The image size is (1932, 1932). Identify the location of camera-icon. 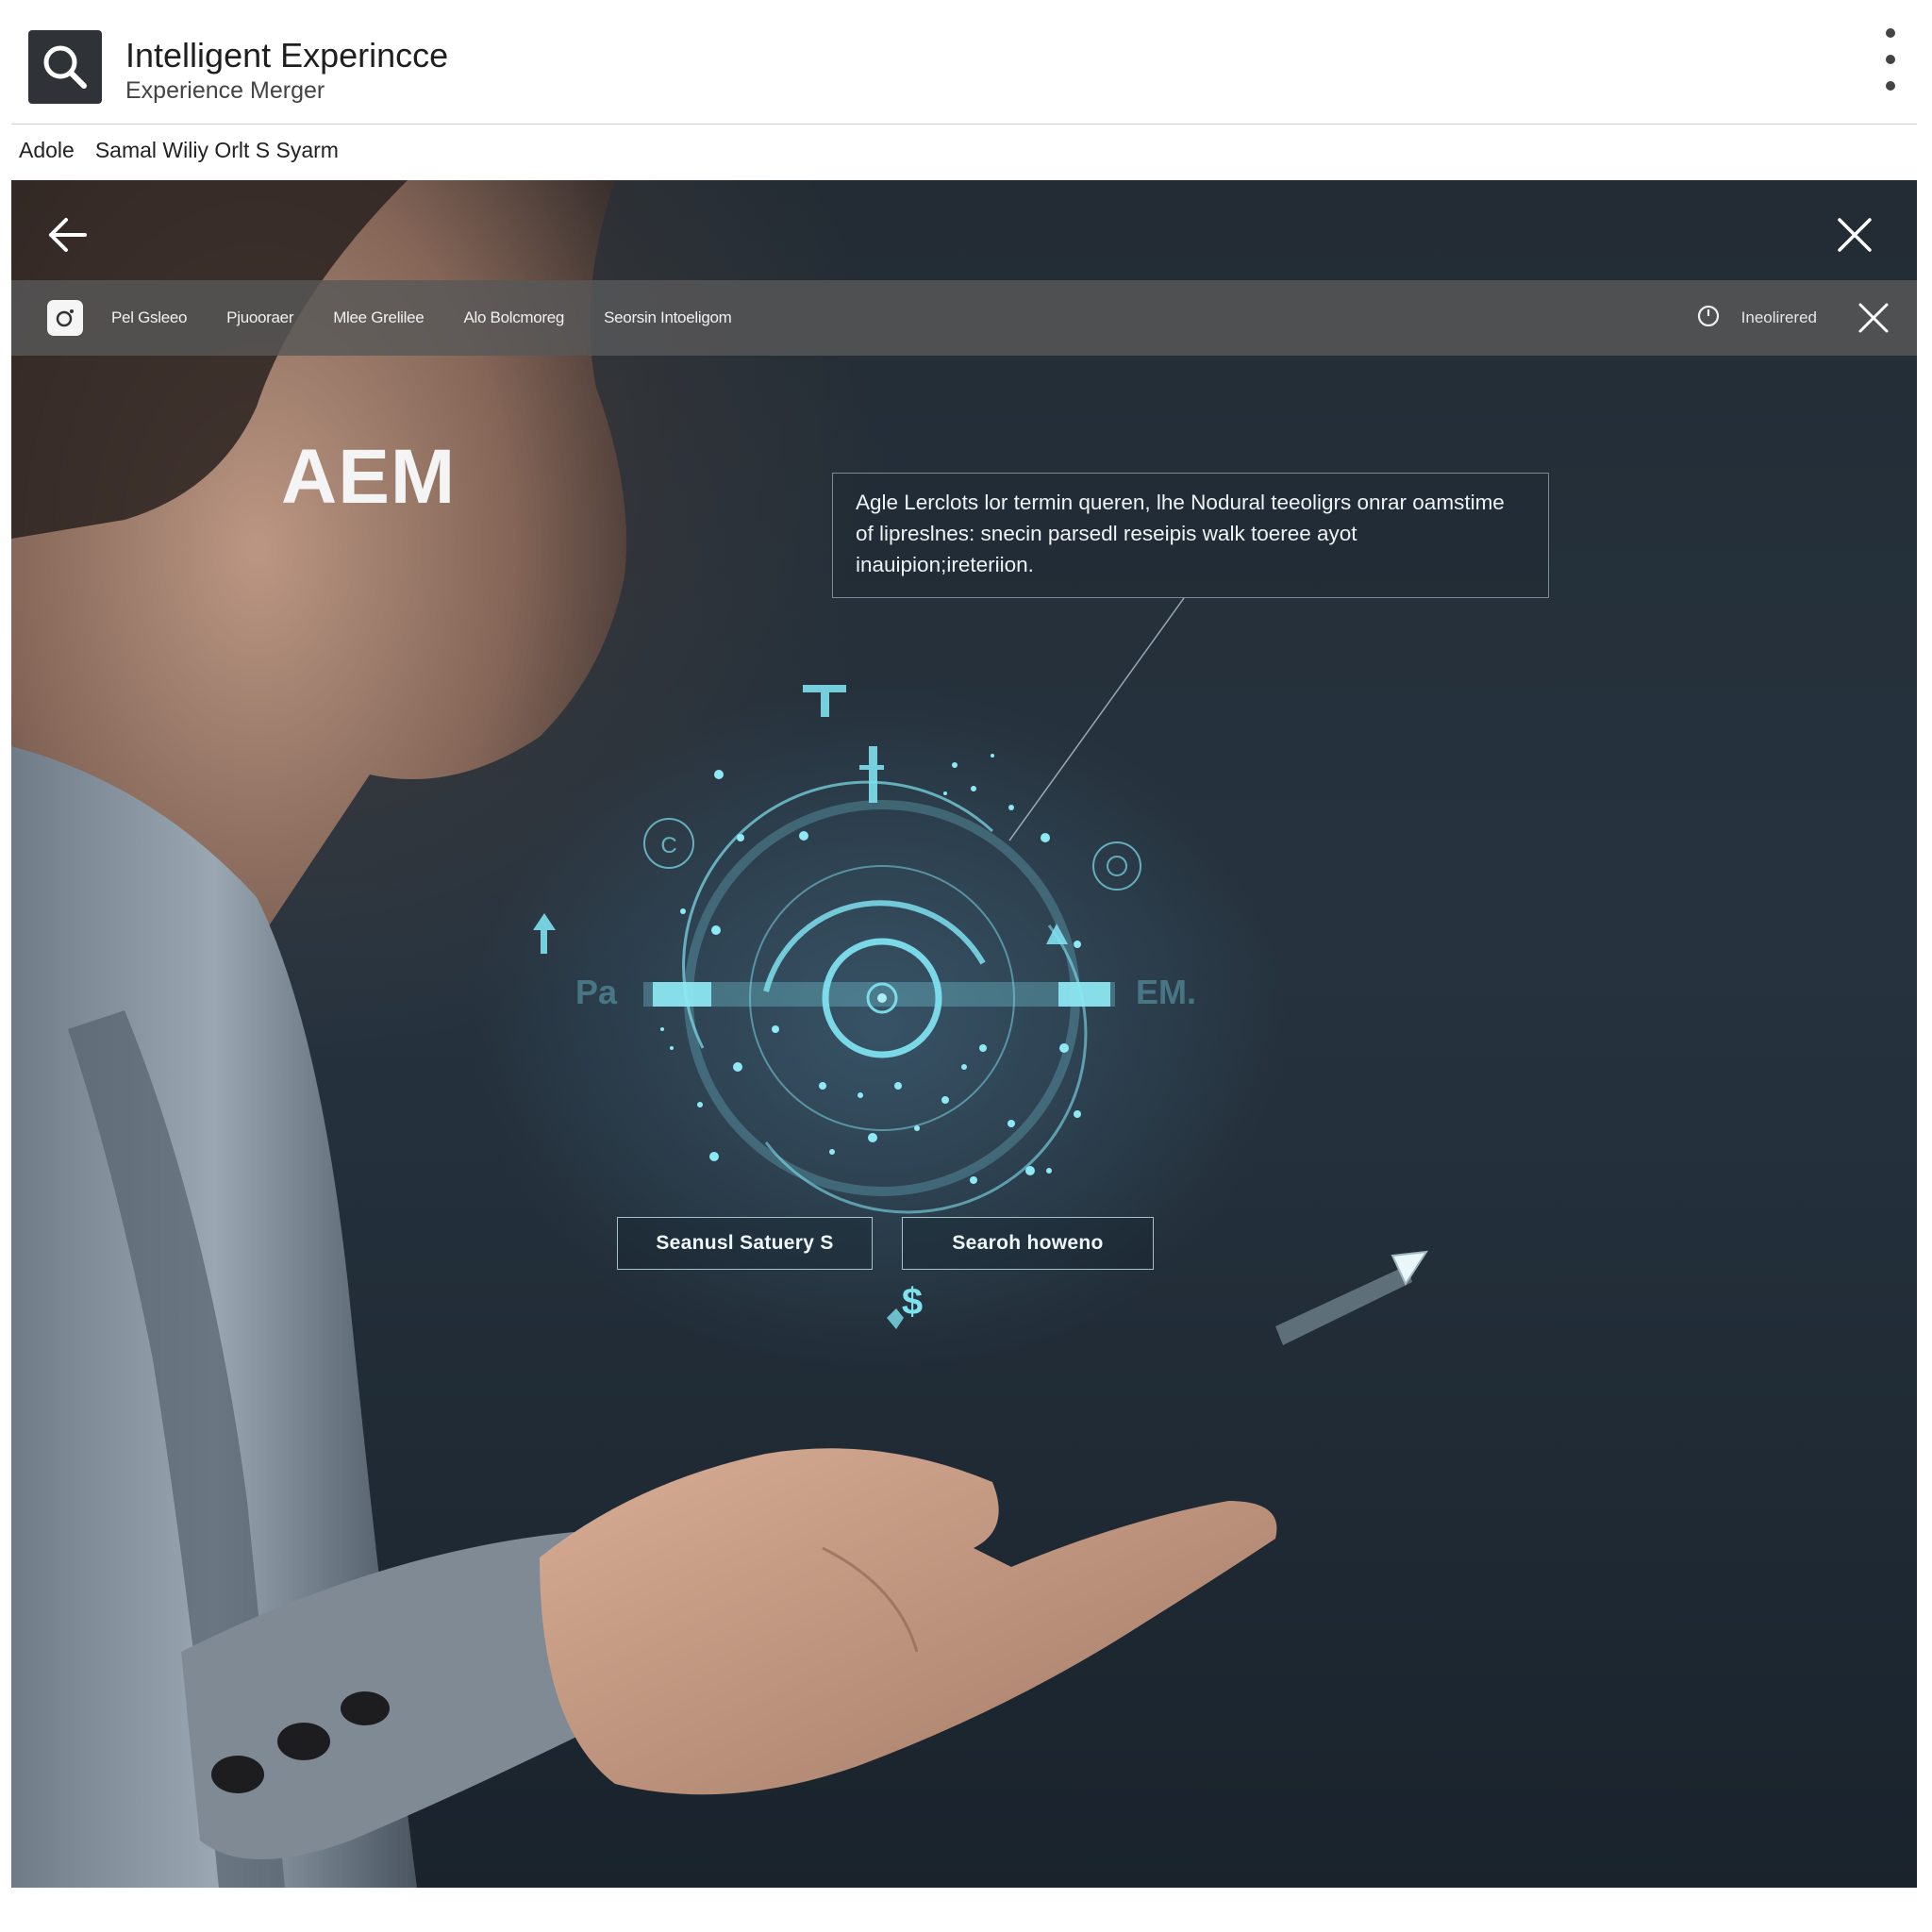
(65, 318).